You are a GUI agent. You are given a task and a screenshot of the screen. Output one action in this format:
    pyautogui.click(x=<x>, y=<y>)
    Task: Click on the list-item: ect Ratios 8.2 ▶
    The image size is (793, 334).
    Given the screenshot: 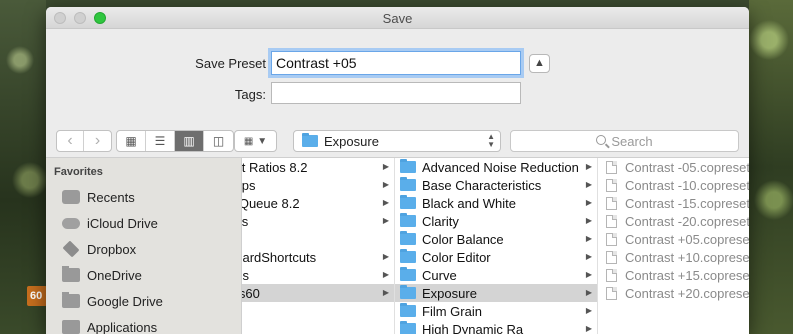 What is the action you would take?
    pyautogui.click(x=318, y=167)
    